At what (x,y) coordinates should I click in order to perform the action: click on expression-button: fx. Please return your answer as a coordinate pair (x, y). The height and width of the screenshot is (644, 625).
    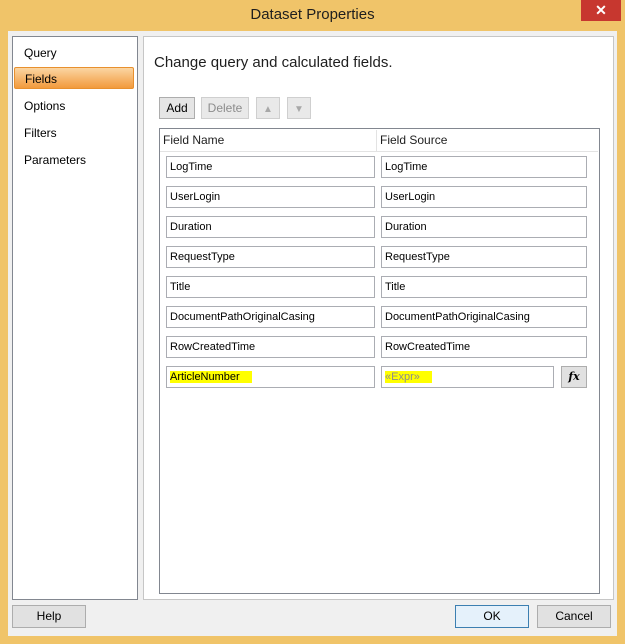
    Looking at the image, I should click on (574, 377).